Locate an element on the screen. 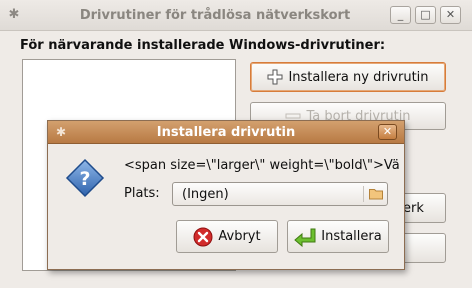  install-button: Installera is located at coordinates (338, 236).